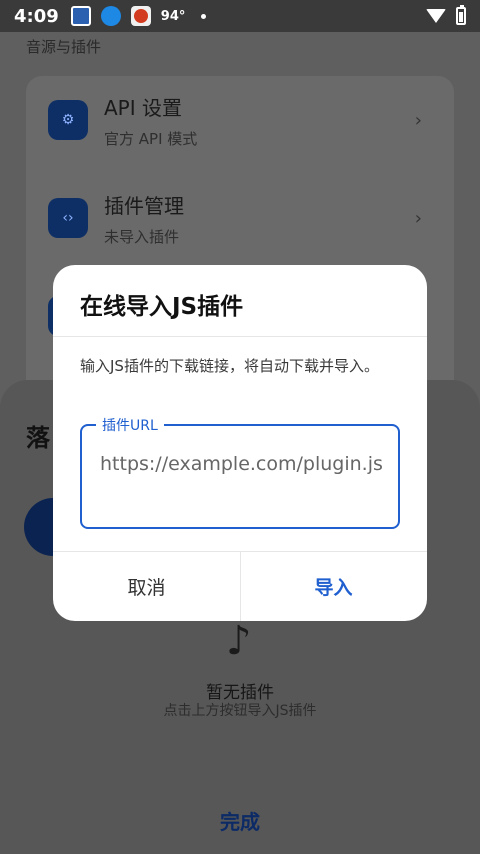 The height and width of the screenshot is (854, 480). Describe the element at coordinates (64, 47) in the screenshot. I see `section-label: 音源与插件` at that location.